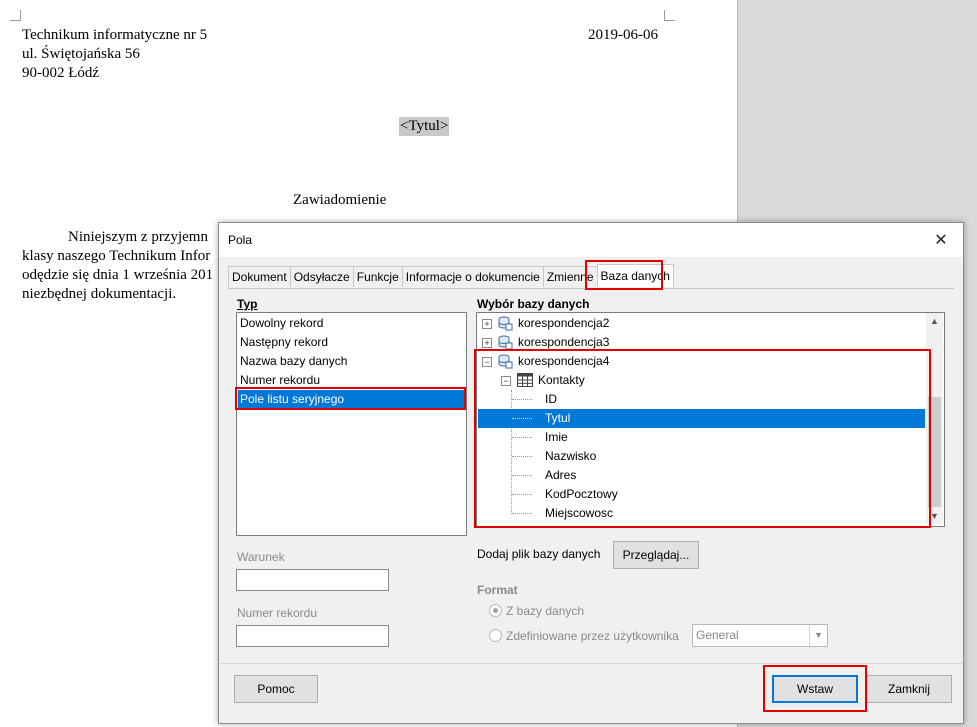 The image size is (977, 727). Describe the element at coordinates (351, 399) in the screenshot. I see `list-item-pole-listu-seryjnego: Pole listu seryjnego` at that location.